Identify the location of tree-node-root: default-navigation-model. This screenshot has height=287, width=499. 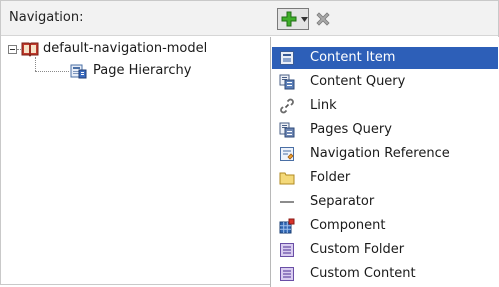
(136, 49).